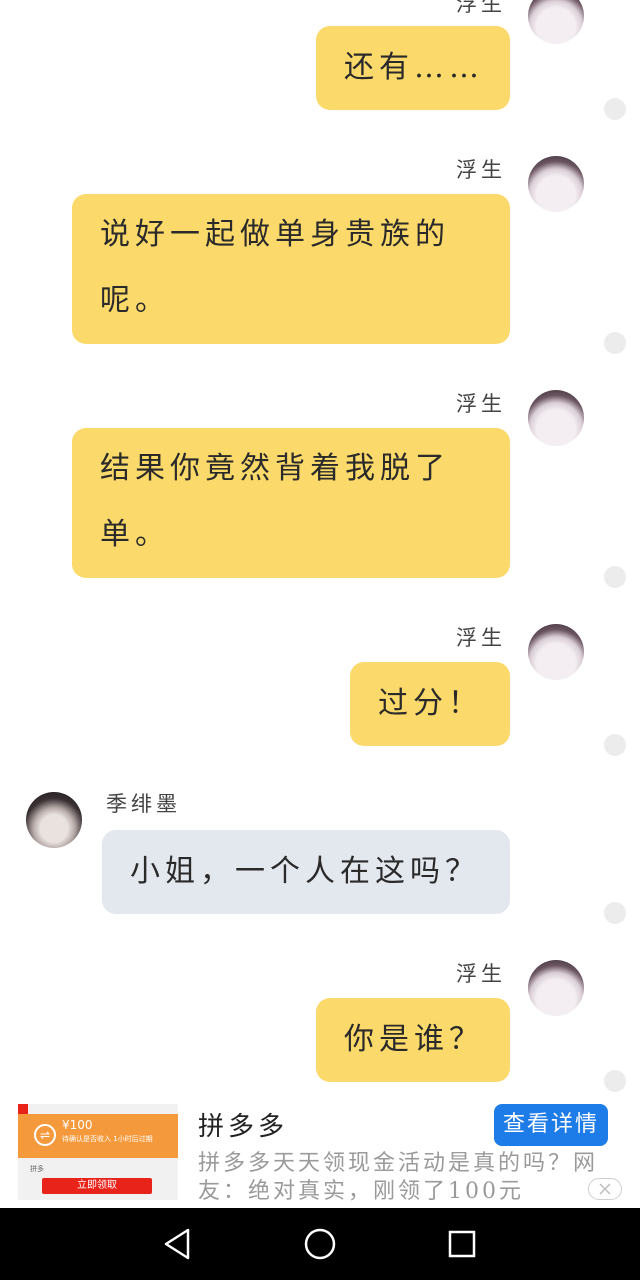 This screenshot has width=640, height=1284. What do you see at coordinates (398, 1177) in the screenshot?
I see `ad-description: 拼多多天天领现金活动是真的吗？网友：绝对真实，刚领了100元` at bounding box center [398, 1177].